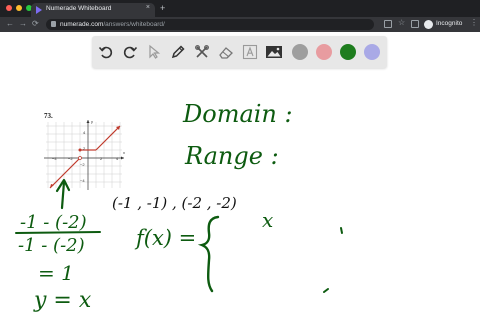 This screenshot has width=480, height=326. I want to click on forward-arrow-icon: →, so click(23, 24).